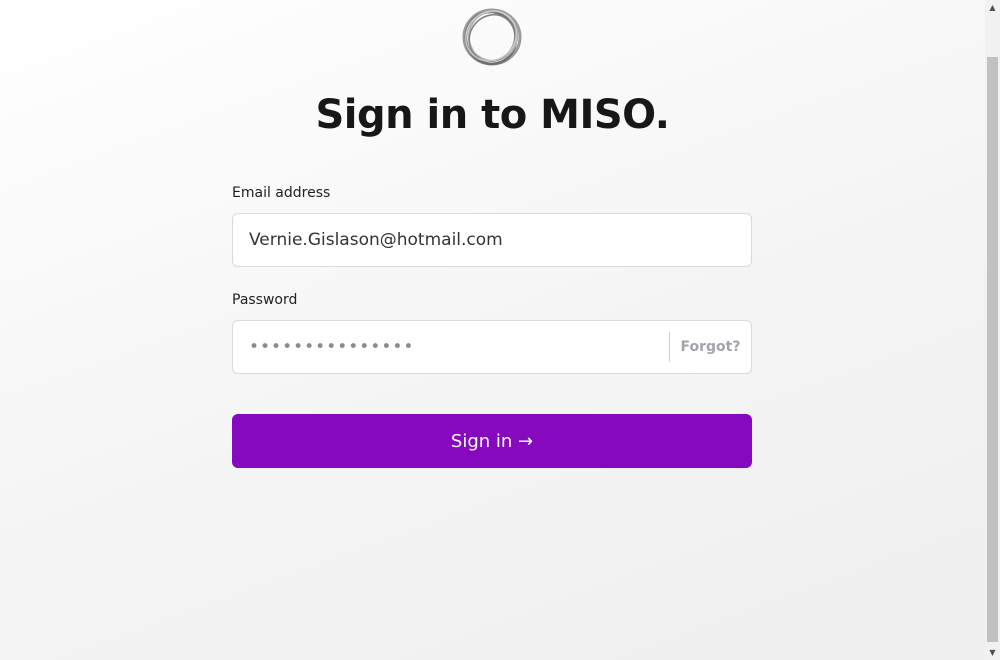 The width and height of the screenshot is (1000, 660). I want to click on forgot-password-link: Forgot?, so click(710, 347).